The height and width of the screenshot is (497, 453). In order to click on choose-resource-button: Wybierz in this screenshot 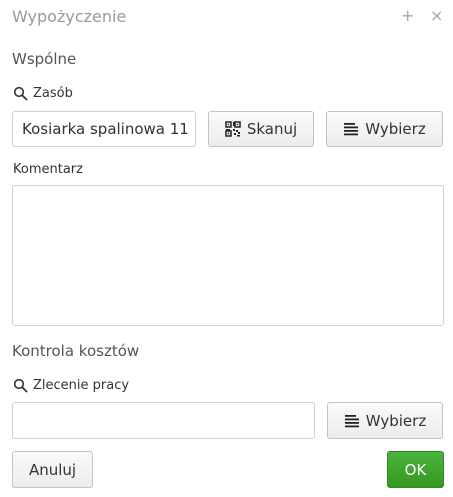, I will do `click(384, 129)`.